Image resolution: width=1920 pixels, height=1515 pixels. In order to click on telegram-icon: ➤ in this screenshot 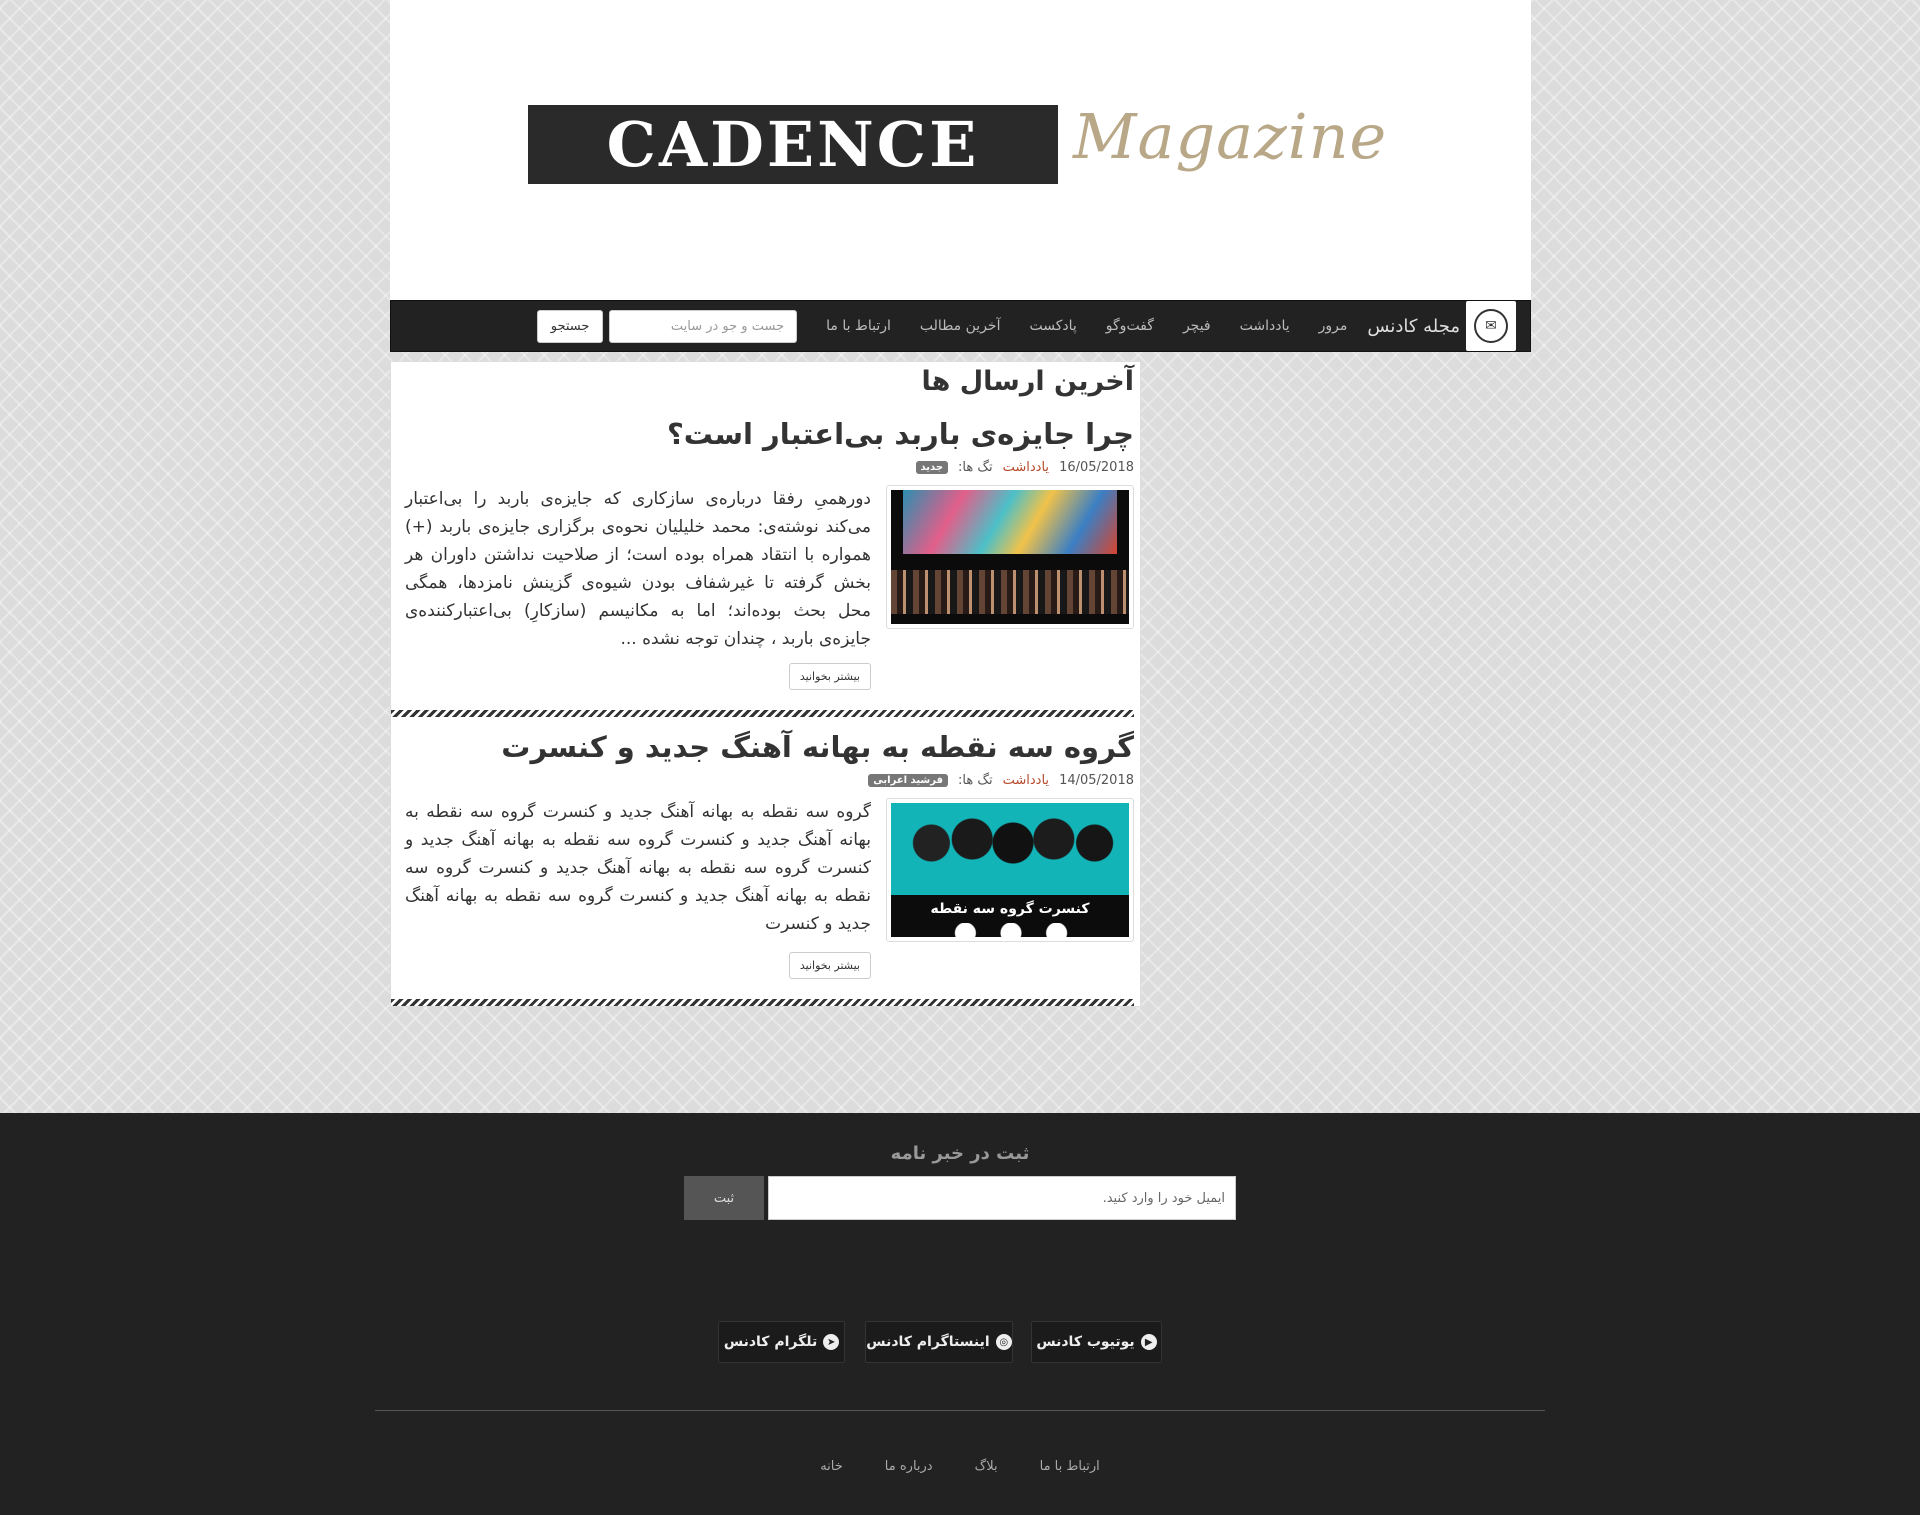, I will do `click(831, 1342)`.